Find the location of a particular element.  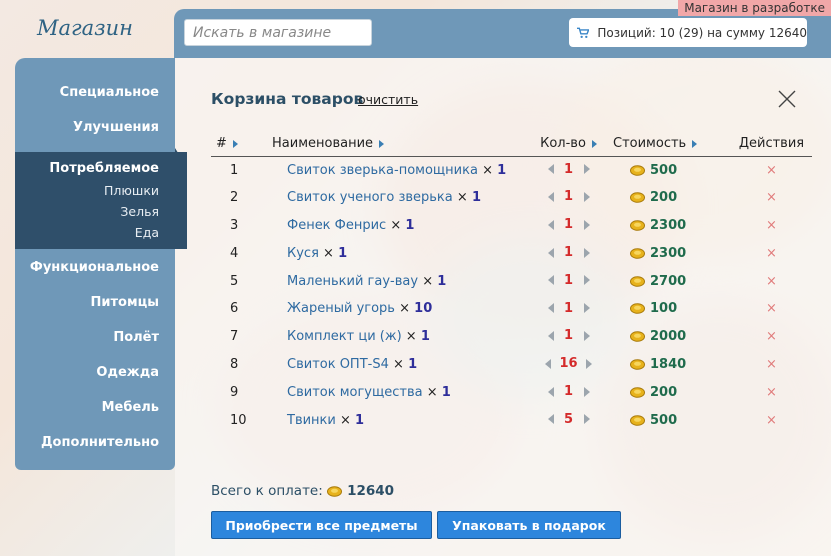

item-link: Куся is located at coordinates (303, 253).